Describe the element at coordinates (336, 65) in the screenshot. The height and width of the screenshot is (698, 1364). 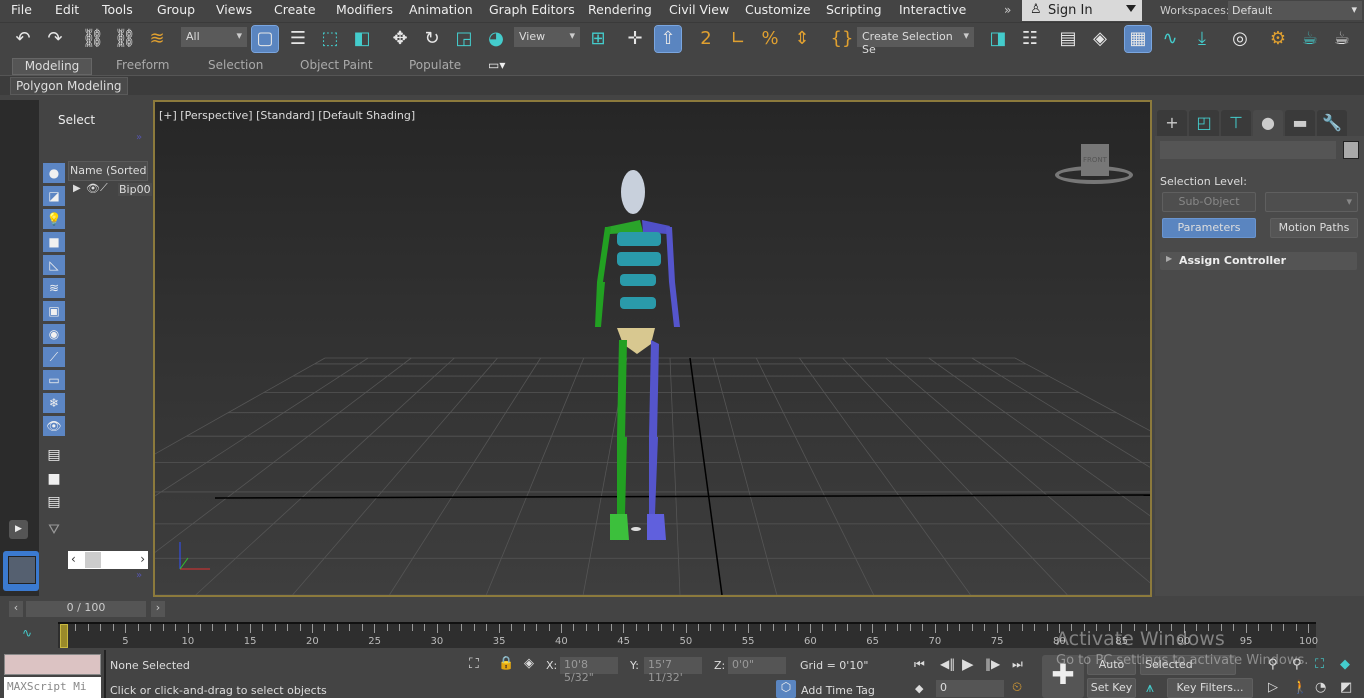
I see `tab-object-paint: Object Paint` at that location.